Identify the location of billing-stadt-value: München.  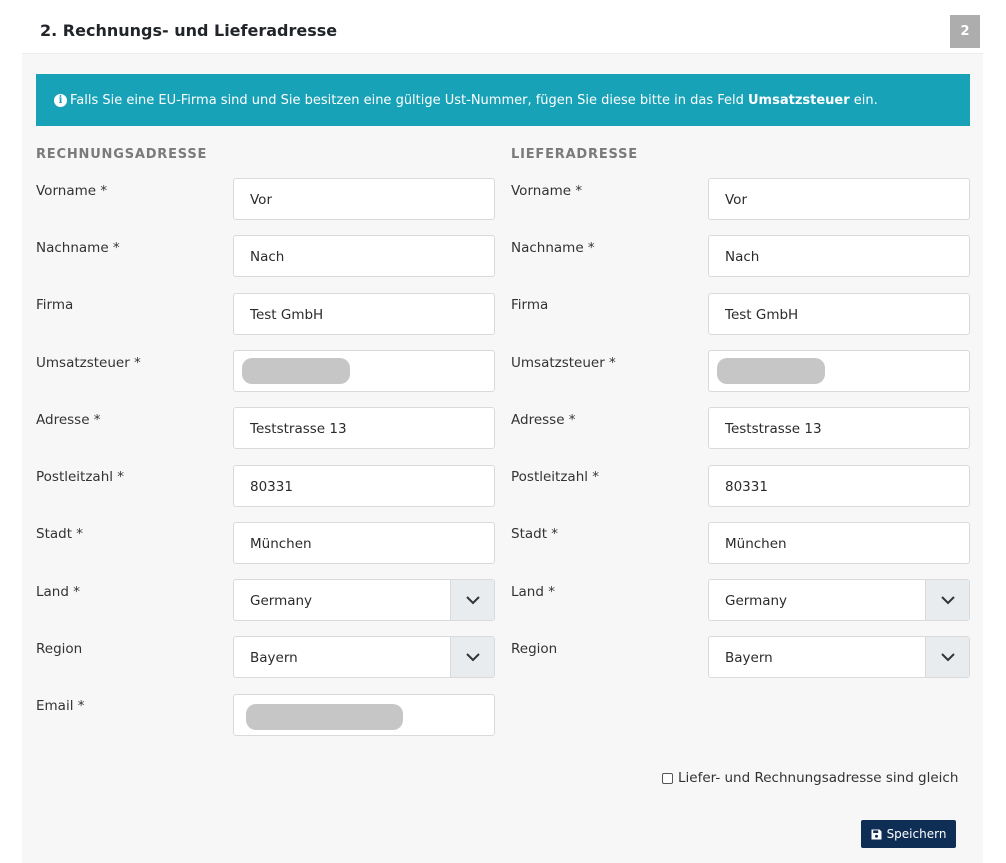
(281, 544).